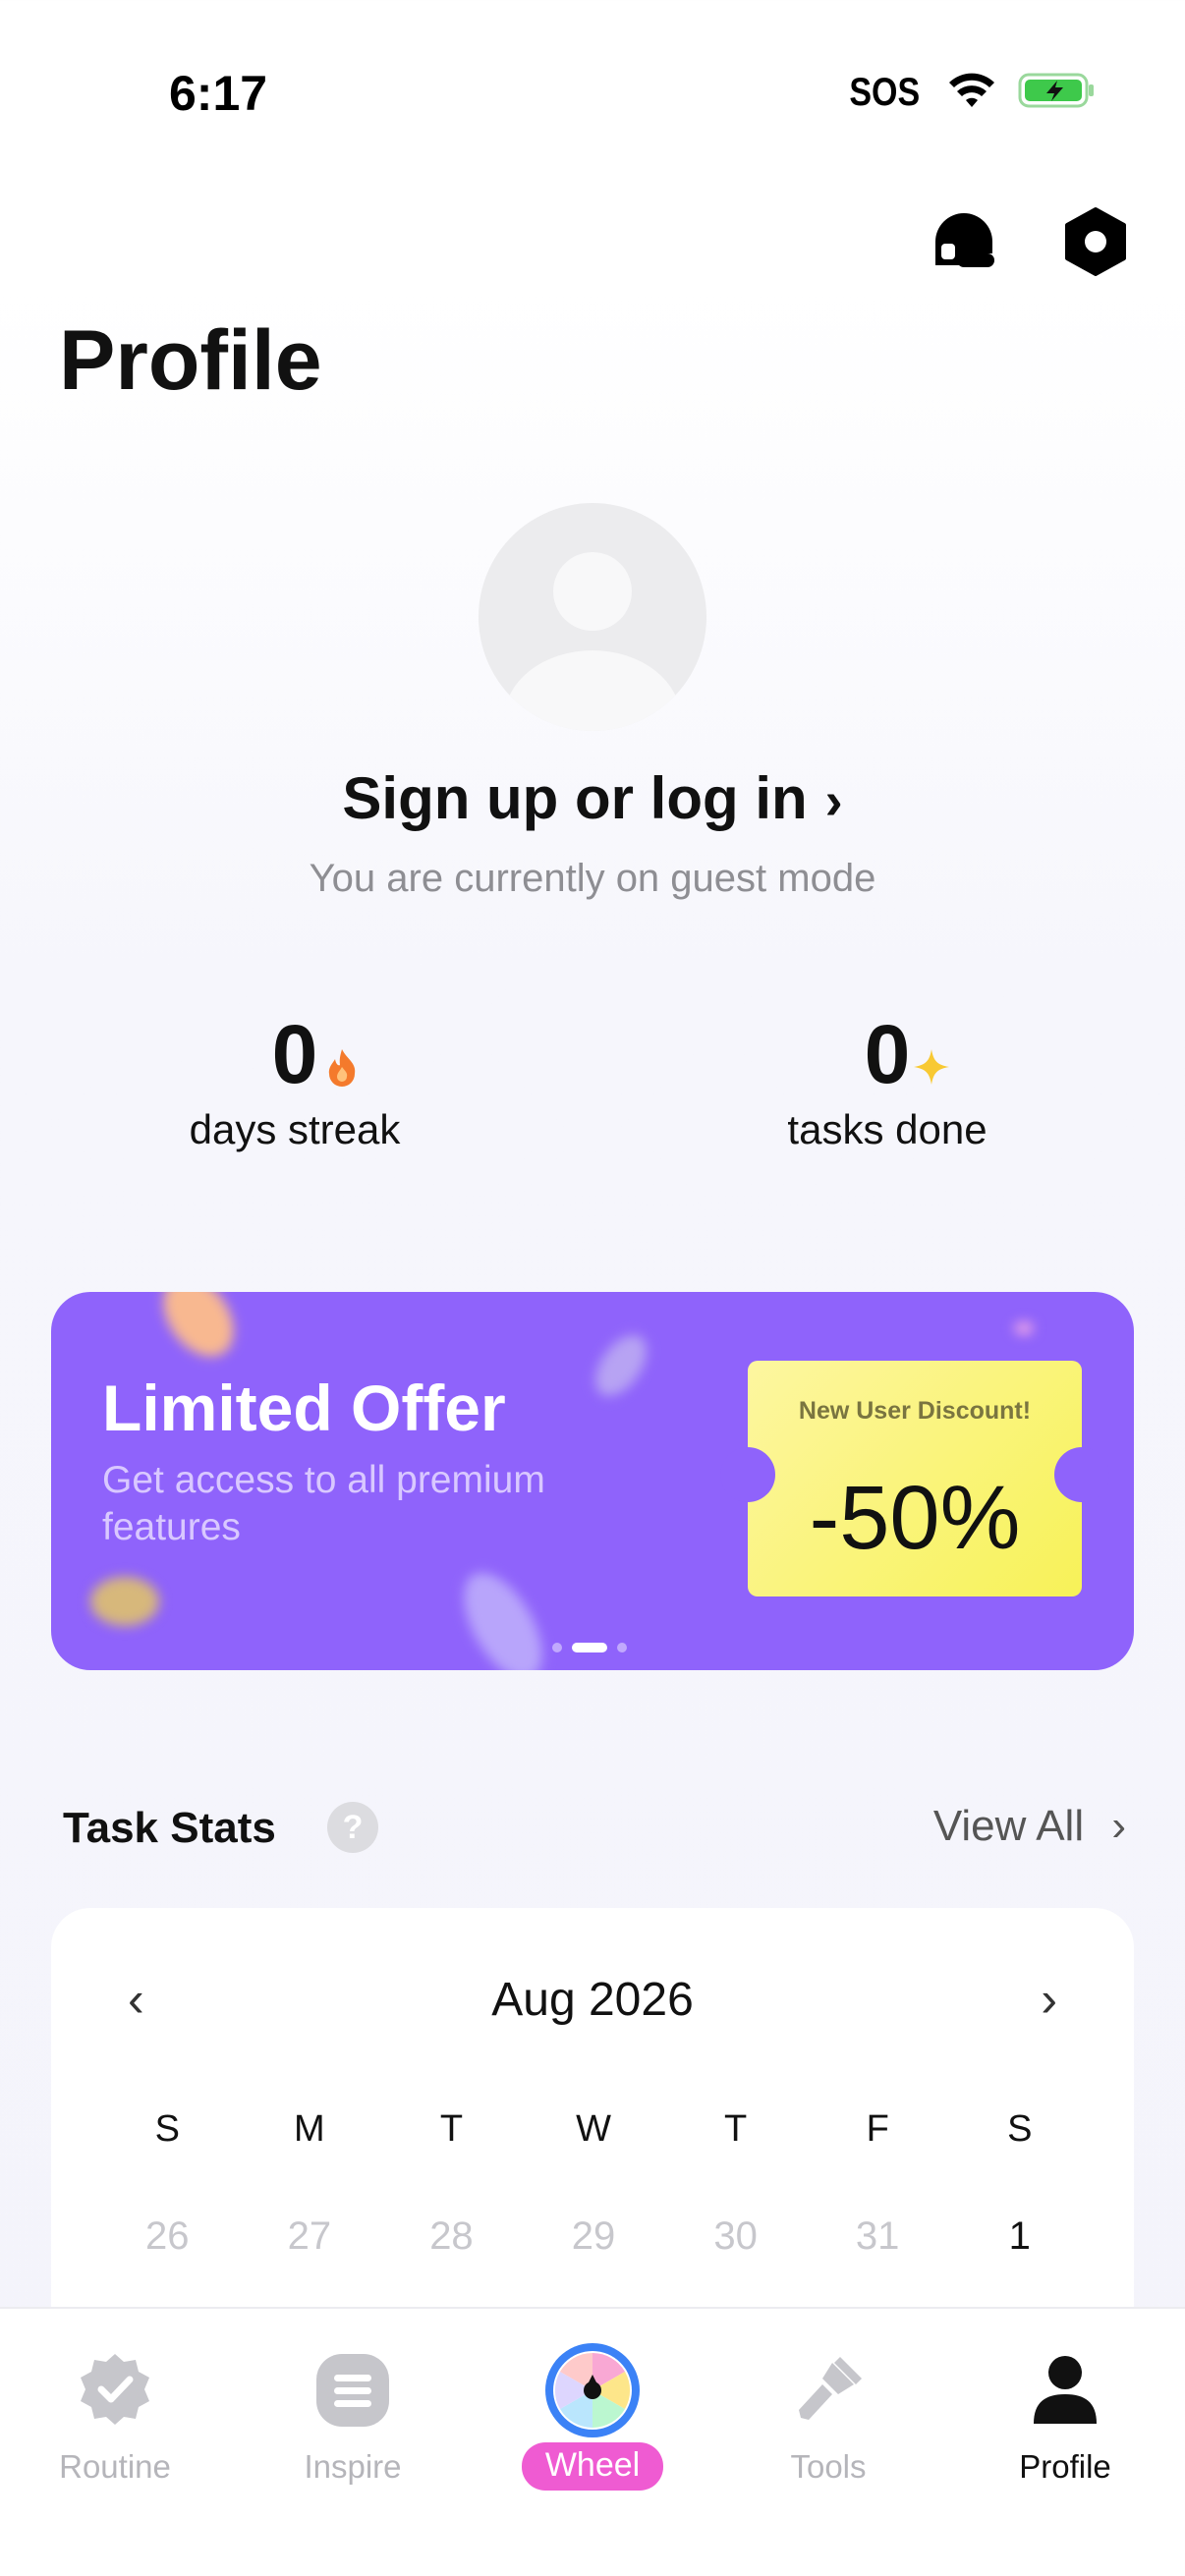  Describe the element at coordinates (592, 690) in the screenshot. I see `avatar-body-shape` at that location.